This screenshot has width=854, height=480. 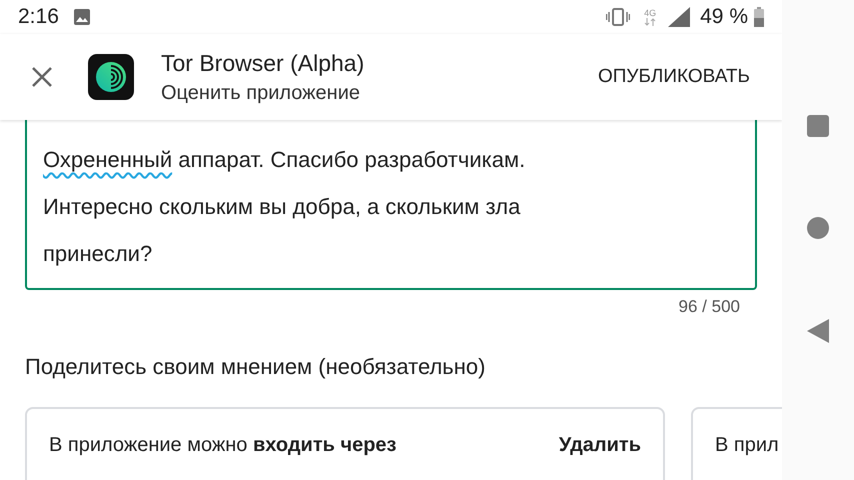 I want to click on image-icon, so click(x=81, y=17).